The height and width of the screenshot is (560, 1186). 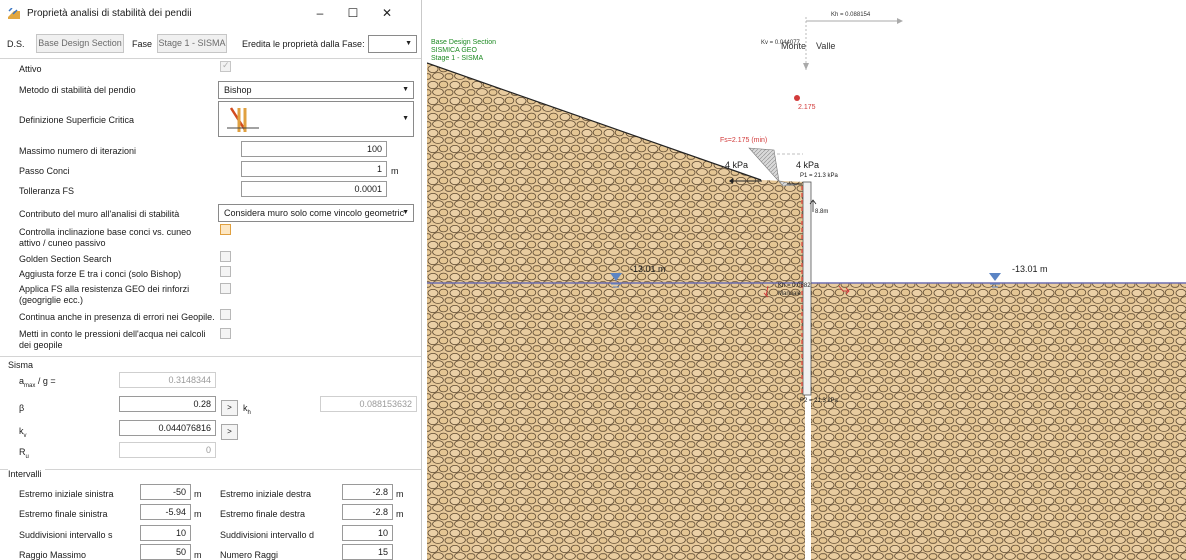 What do you see at coordinates (314, 149) in the screenshot?
I see `iterazioni-input: 100` at bounding box center [314, 149].